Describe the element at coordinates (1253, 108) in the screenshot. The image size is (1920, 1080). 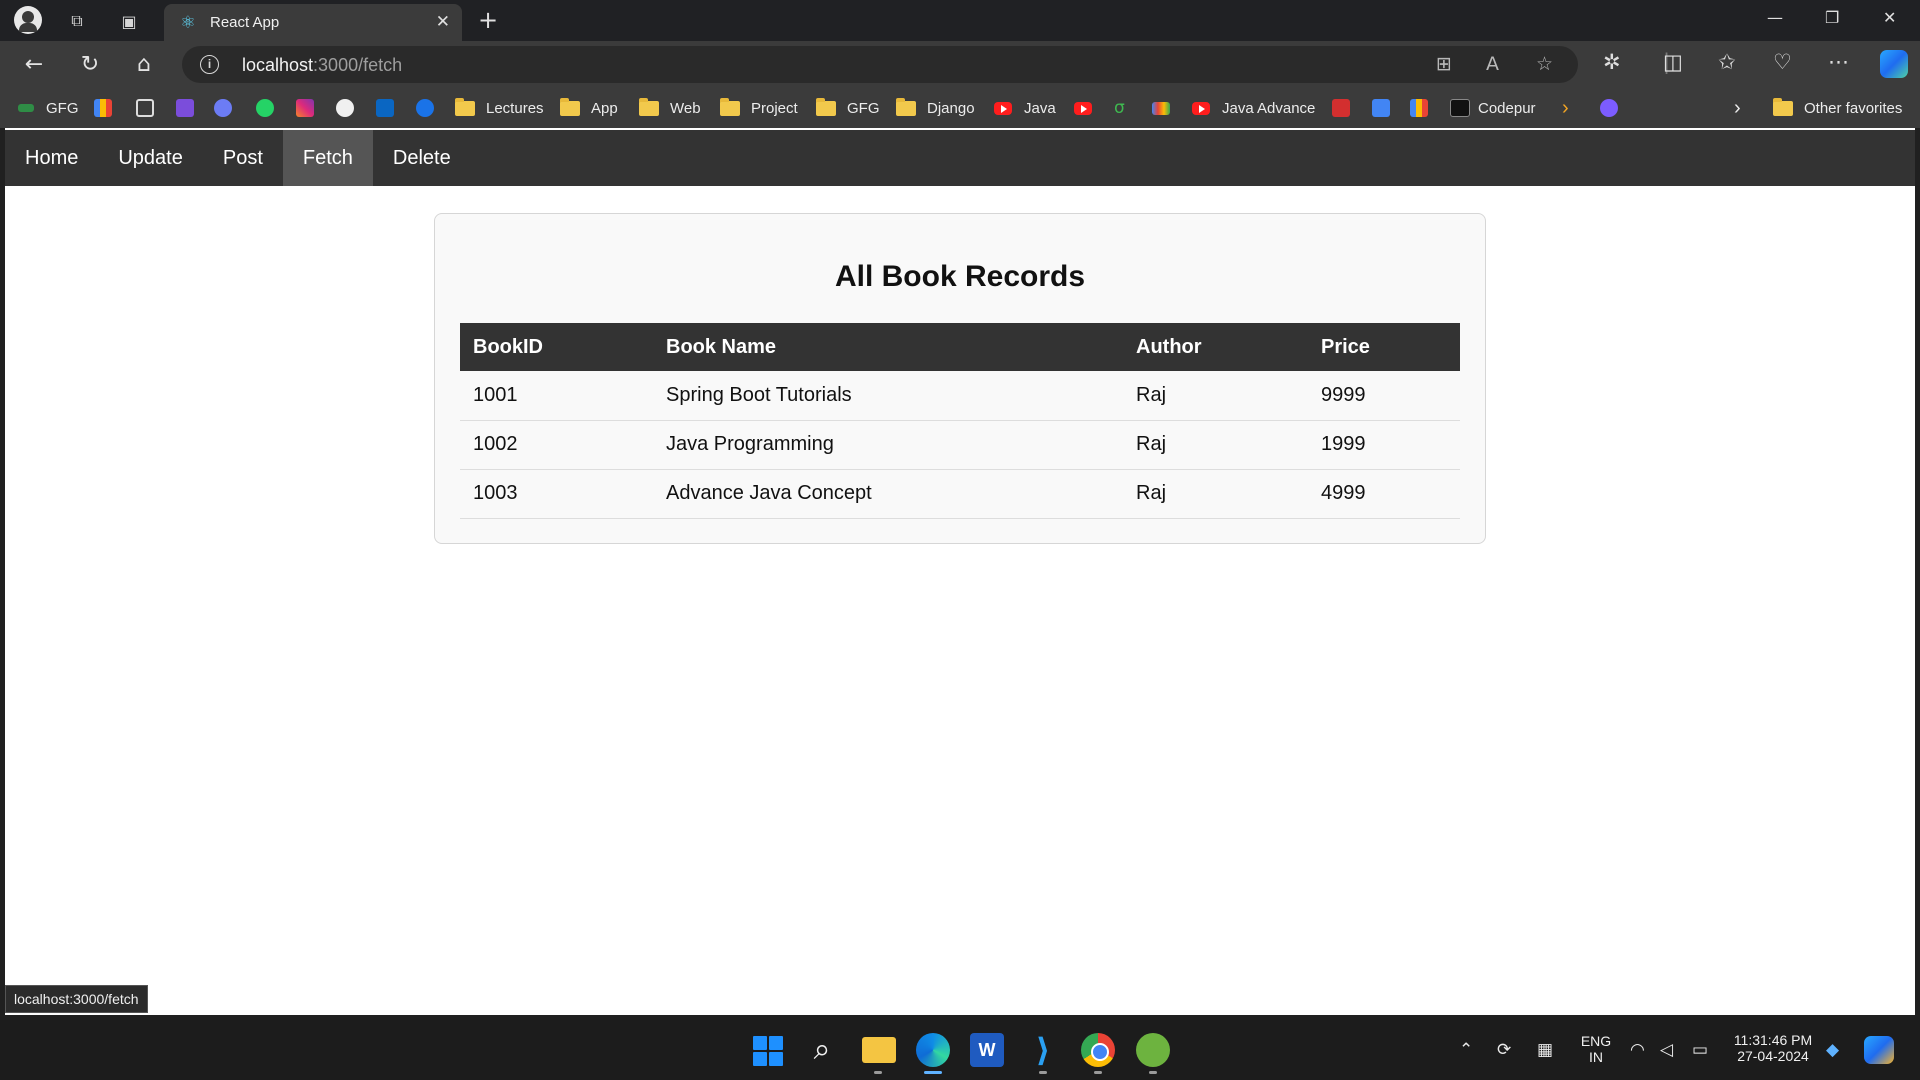
I see `favorite-java-advance: Java Advance` at that location.